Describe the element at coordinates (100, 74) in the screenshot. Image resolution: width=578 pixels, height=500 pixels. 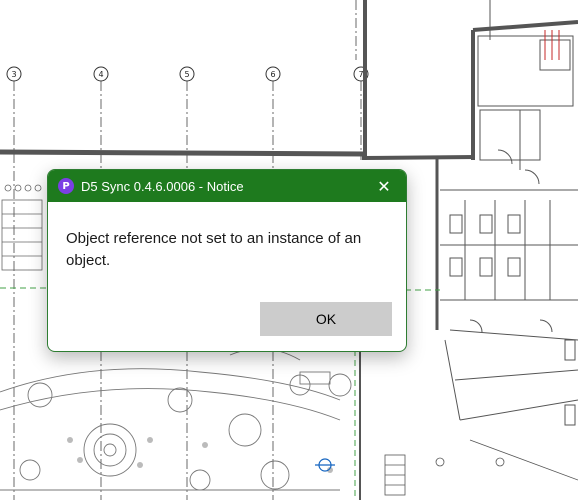
I see `grid-label-4: 4` at that location.